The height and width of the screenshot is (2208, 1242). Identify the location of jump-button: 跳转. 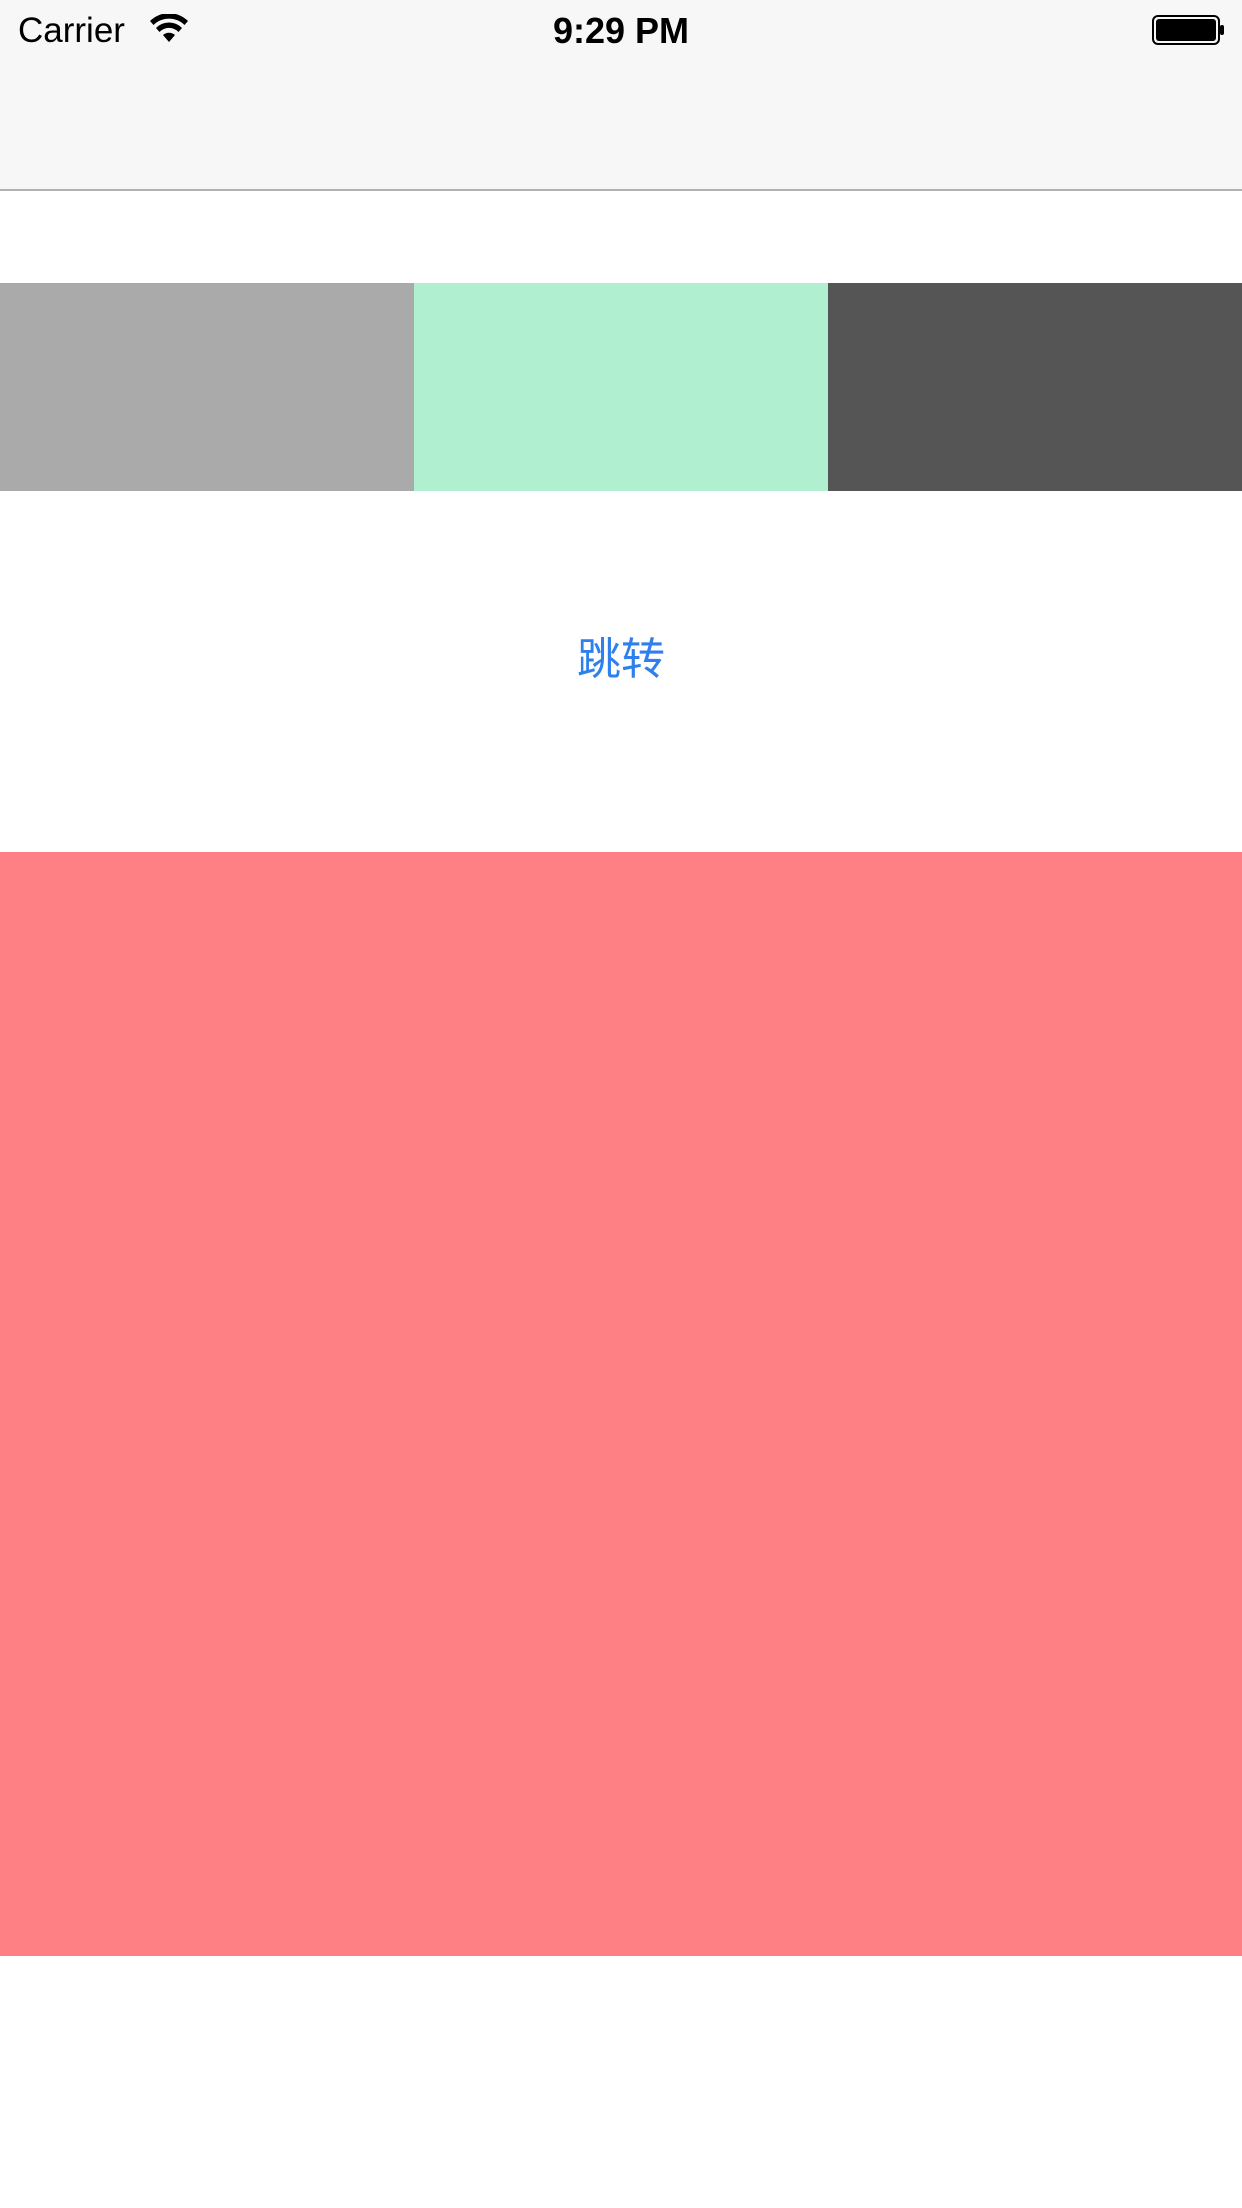
(621, 660).